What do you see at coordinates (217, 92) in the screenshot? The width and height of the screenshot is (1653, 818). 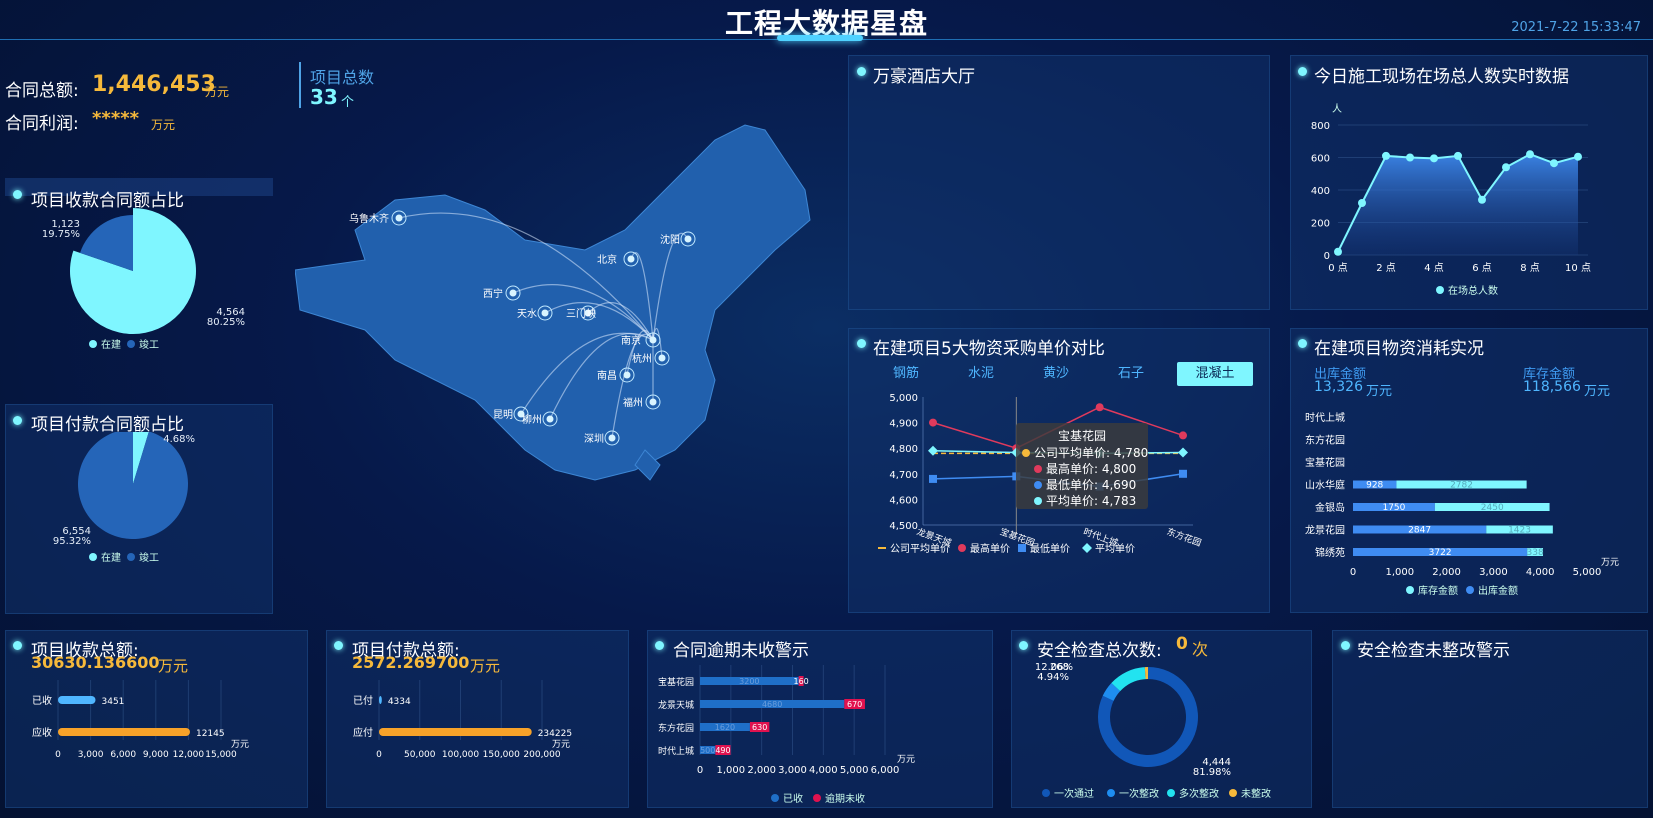 I see `contract-total-unit: 万元` at bounding box center [217, 92].